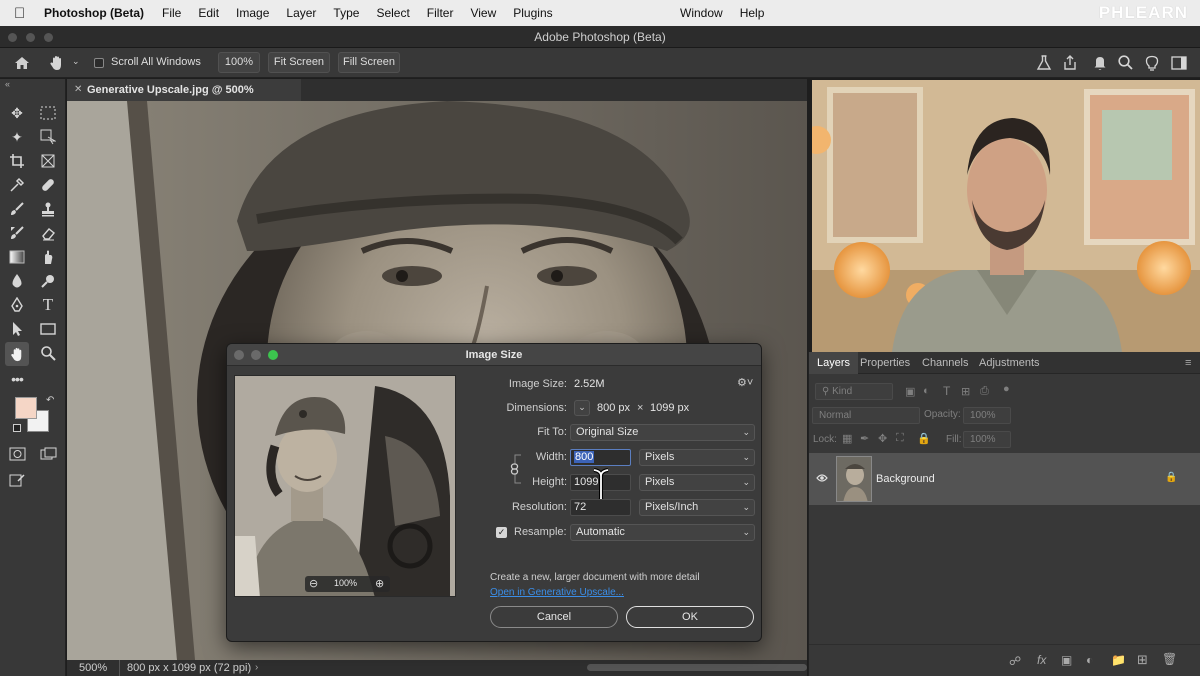  What do you see at coordinates (48, 233) in the screenshot?
I see `eraser-tool-icon` at bounding box center [48, 233].